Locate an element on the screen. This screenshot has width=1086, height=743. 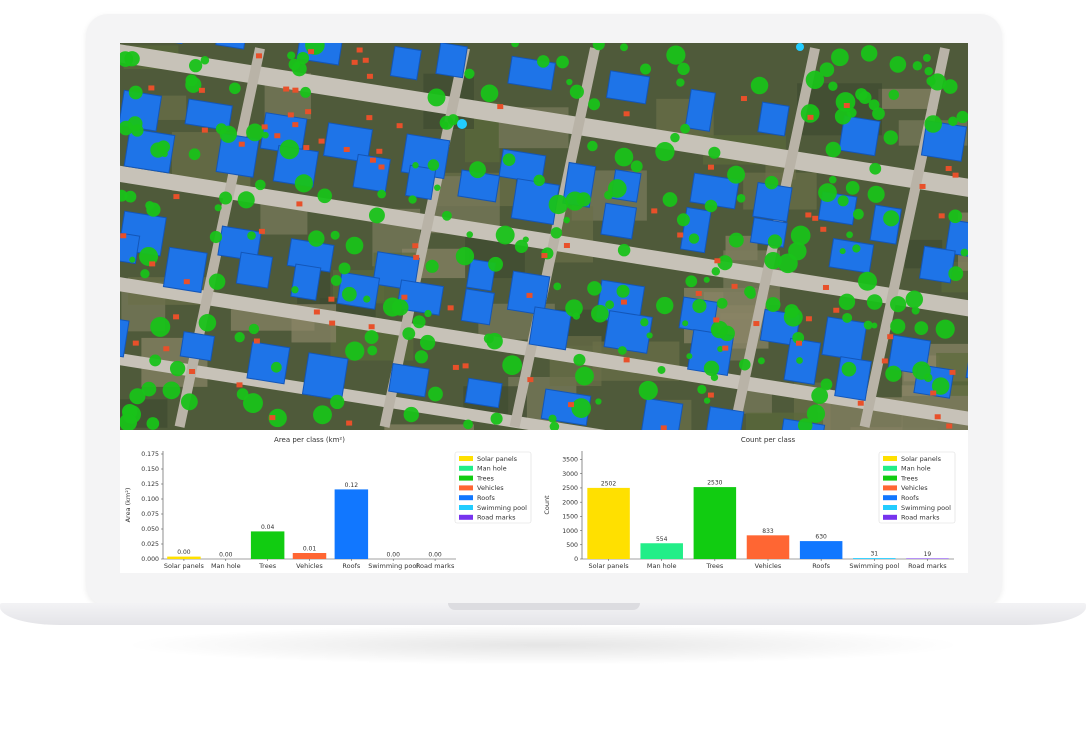
bar-value-label: 0.00 is located at coordinates (226, 555).